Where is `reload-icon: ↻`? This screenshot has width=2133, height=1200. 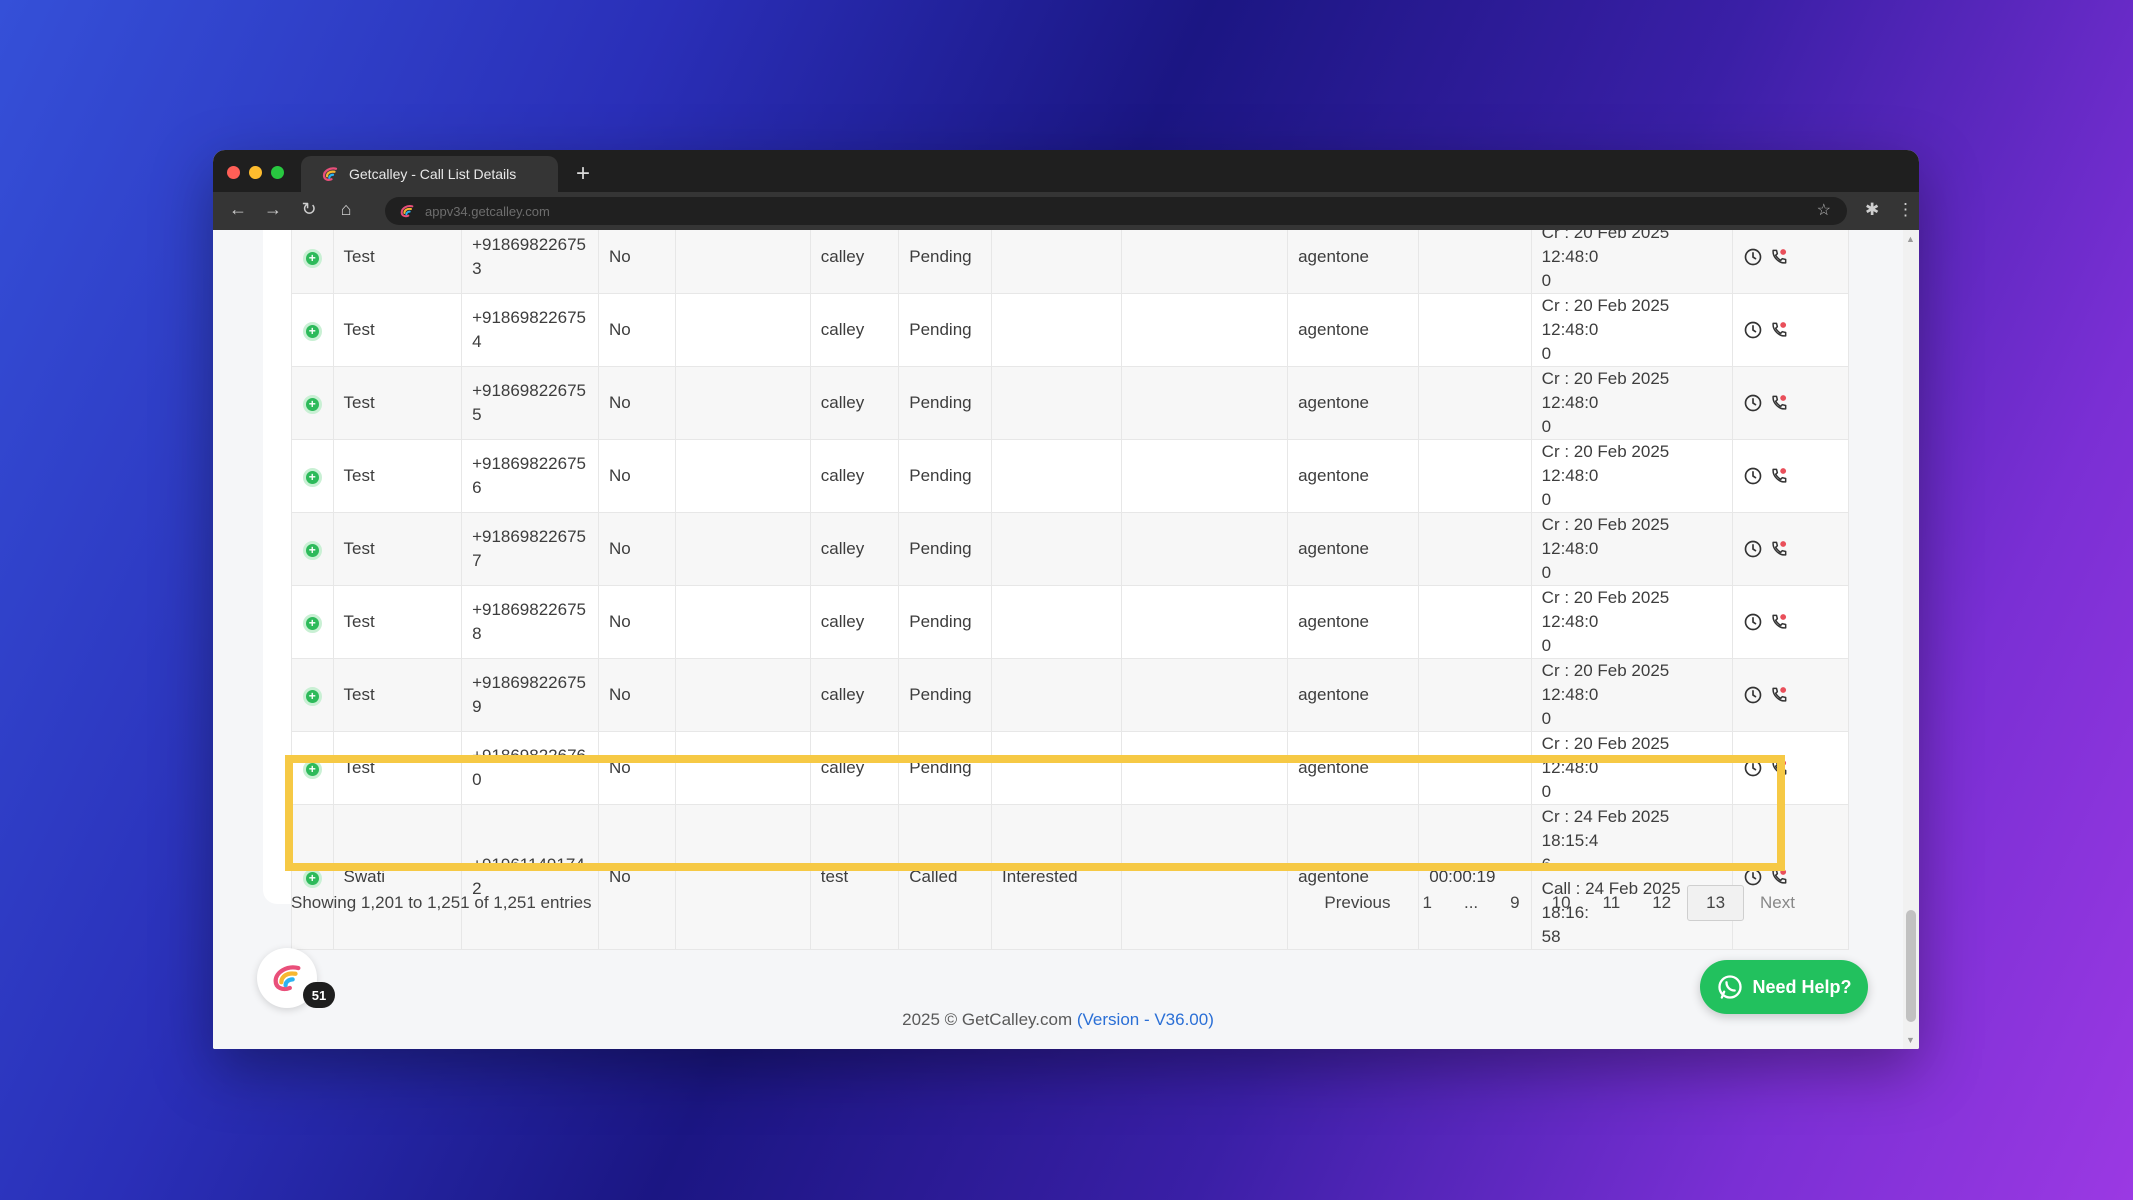
reload-icon: ↻ is located at coordinates (309, 209).